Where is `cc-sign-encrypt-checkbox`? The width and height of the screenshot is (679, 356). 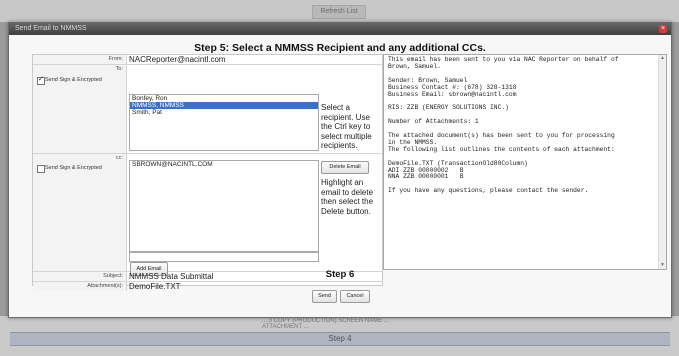
cc-sign-encrypt-checkbox is located at coordinates (41, 169).